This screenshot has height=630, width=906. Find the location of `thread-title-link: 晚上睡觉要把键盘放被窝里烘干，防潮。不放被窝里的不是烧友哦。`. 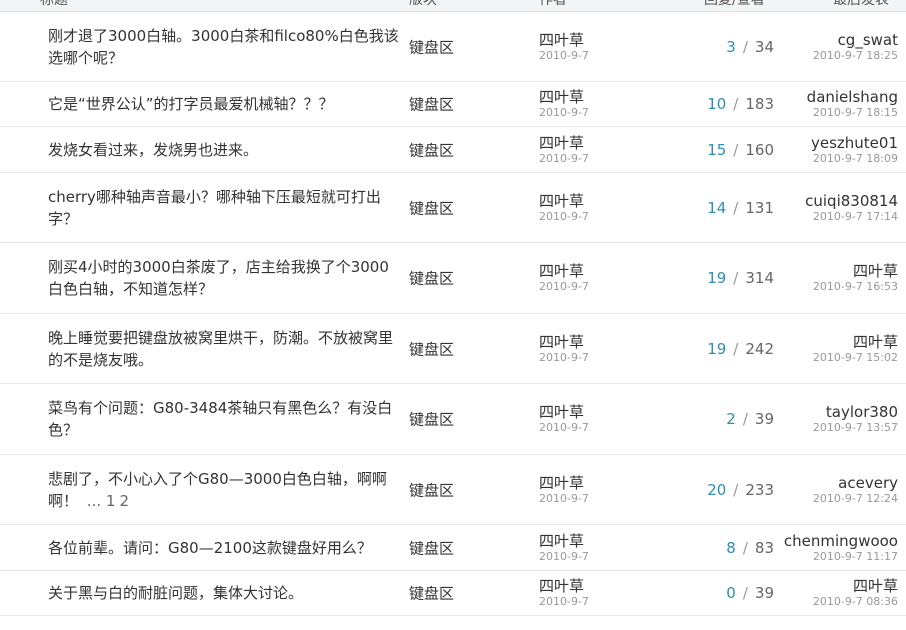

thread-title-link: 晚上睡觉要把键盘放被窝里烘干，防潮。不放被窝里的不是烧友哦。 is located at coordinates (220, 349).